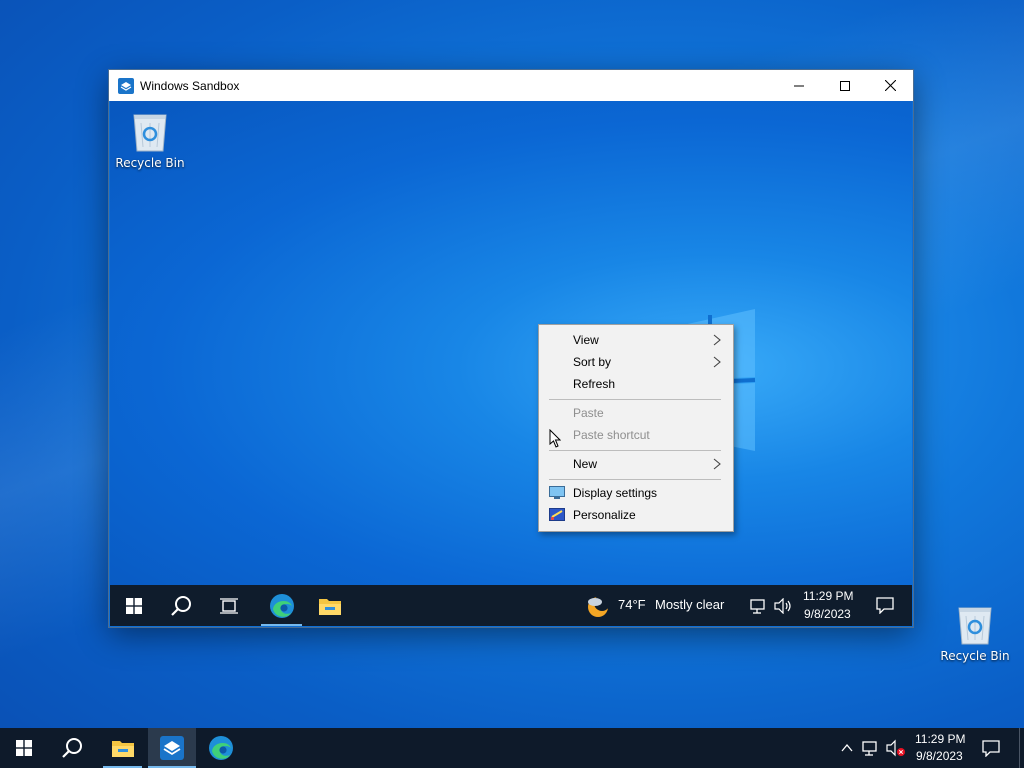 The image size is (1024, 768). I want to click on sandbox-recycle-bin: Recycle Bin, so click(150, 139).